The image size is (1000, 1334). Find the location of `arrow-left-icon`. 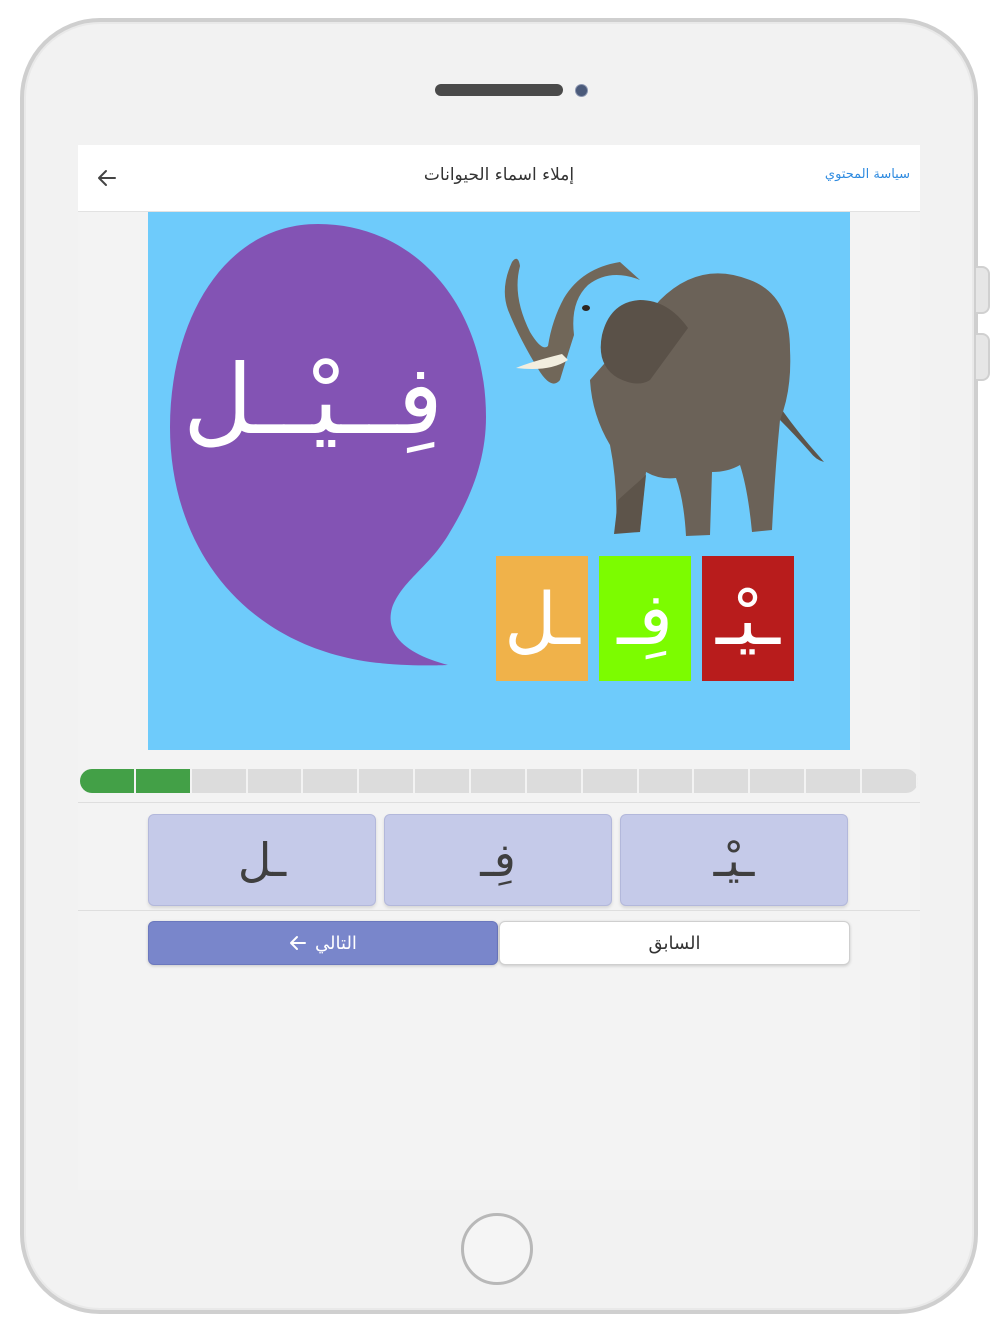

arrow-left-icon is located at coordinates (298, 943).